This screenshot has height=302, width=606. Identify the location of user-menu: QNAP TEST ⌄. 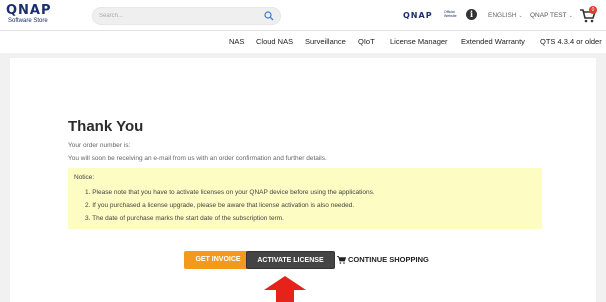
(551, 15).